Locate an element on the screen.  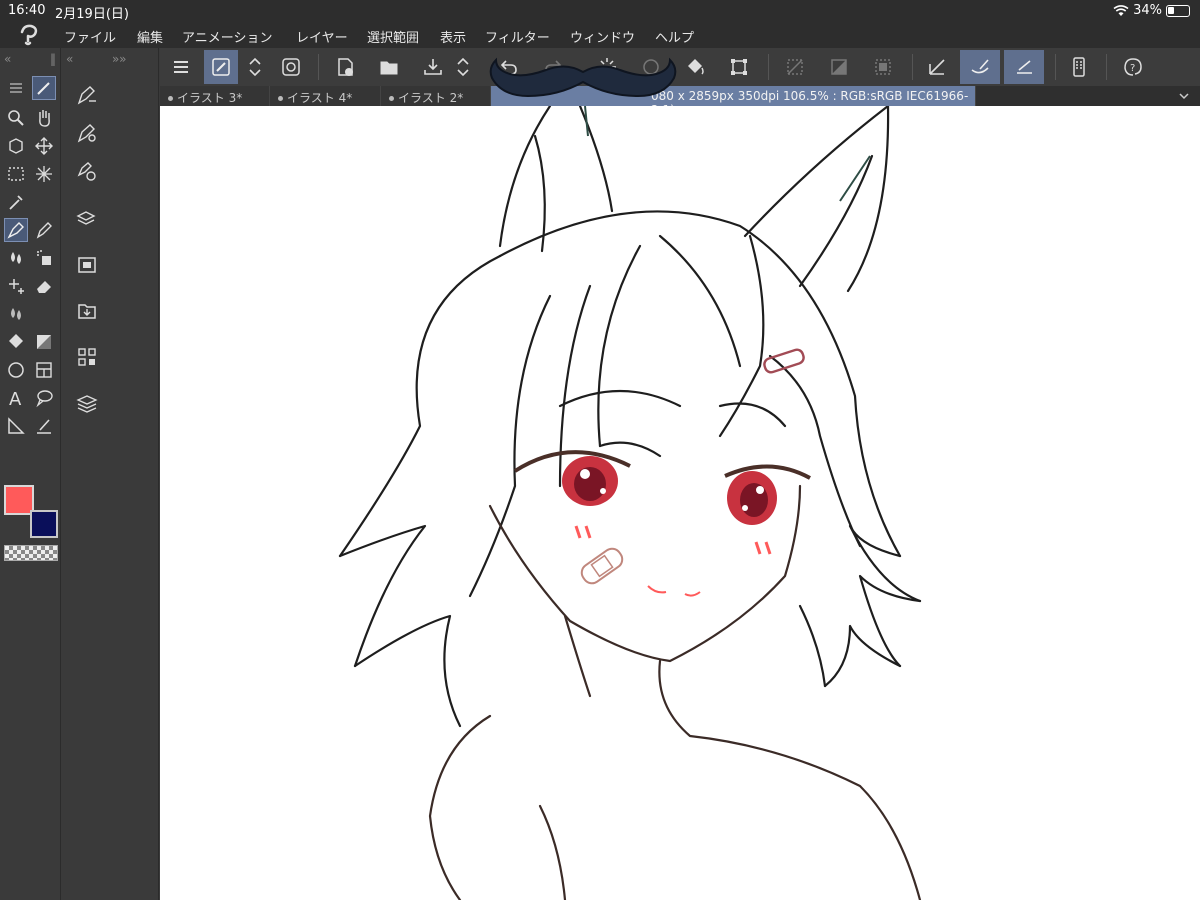
tab-label: イラスト 2* is located at coordinates (431, 98).